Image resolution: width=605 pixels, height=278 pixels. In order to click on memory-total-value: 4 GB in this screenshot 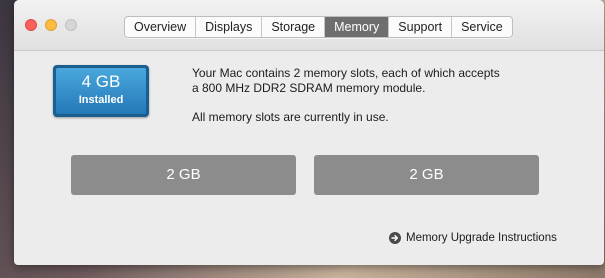, I will do `click(101, 81)`.